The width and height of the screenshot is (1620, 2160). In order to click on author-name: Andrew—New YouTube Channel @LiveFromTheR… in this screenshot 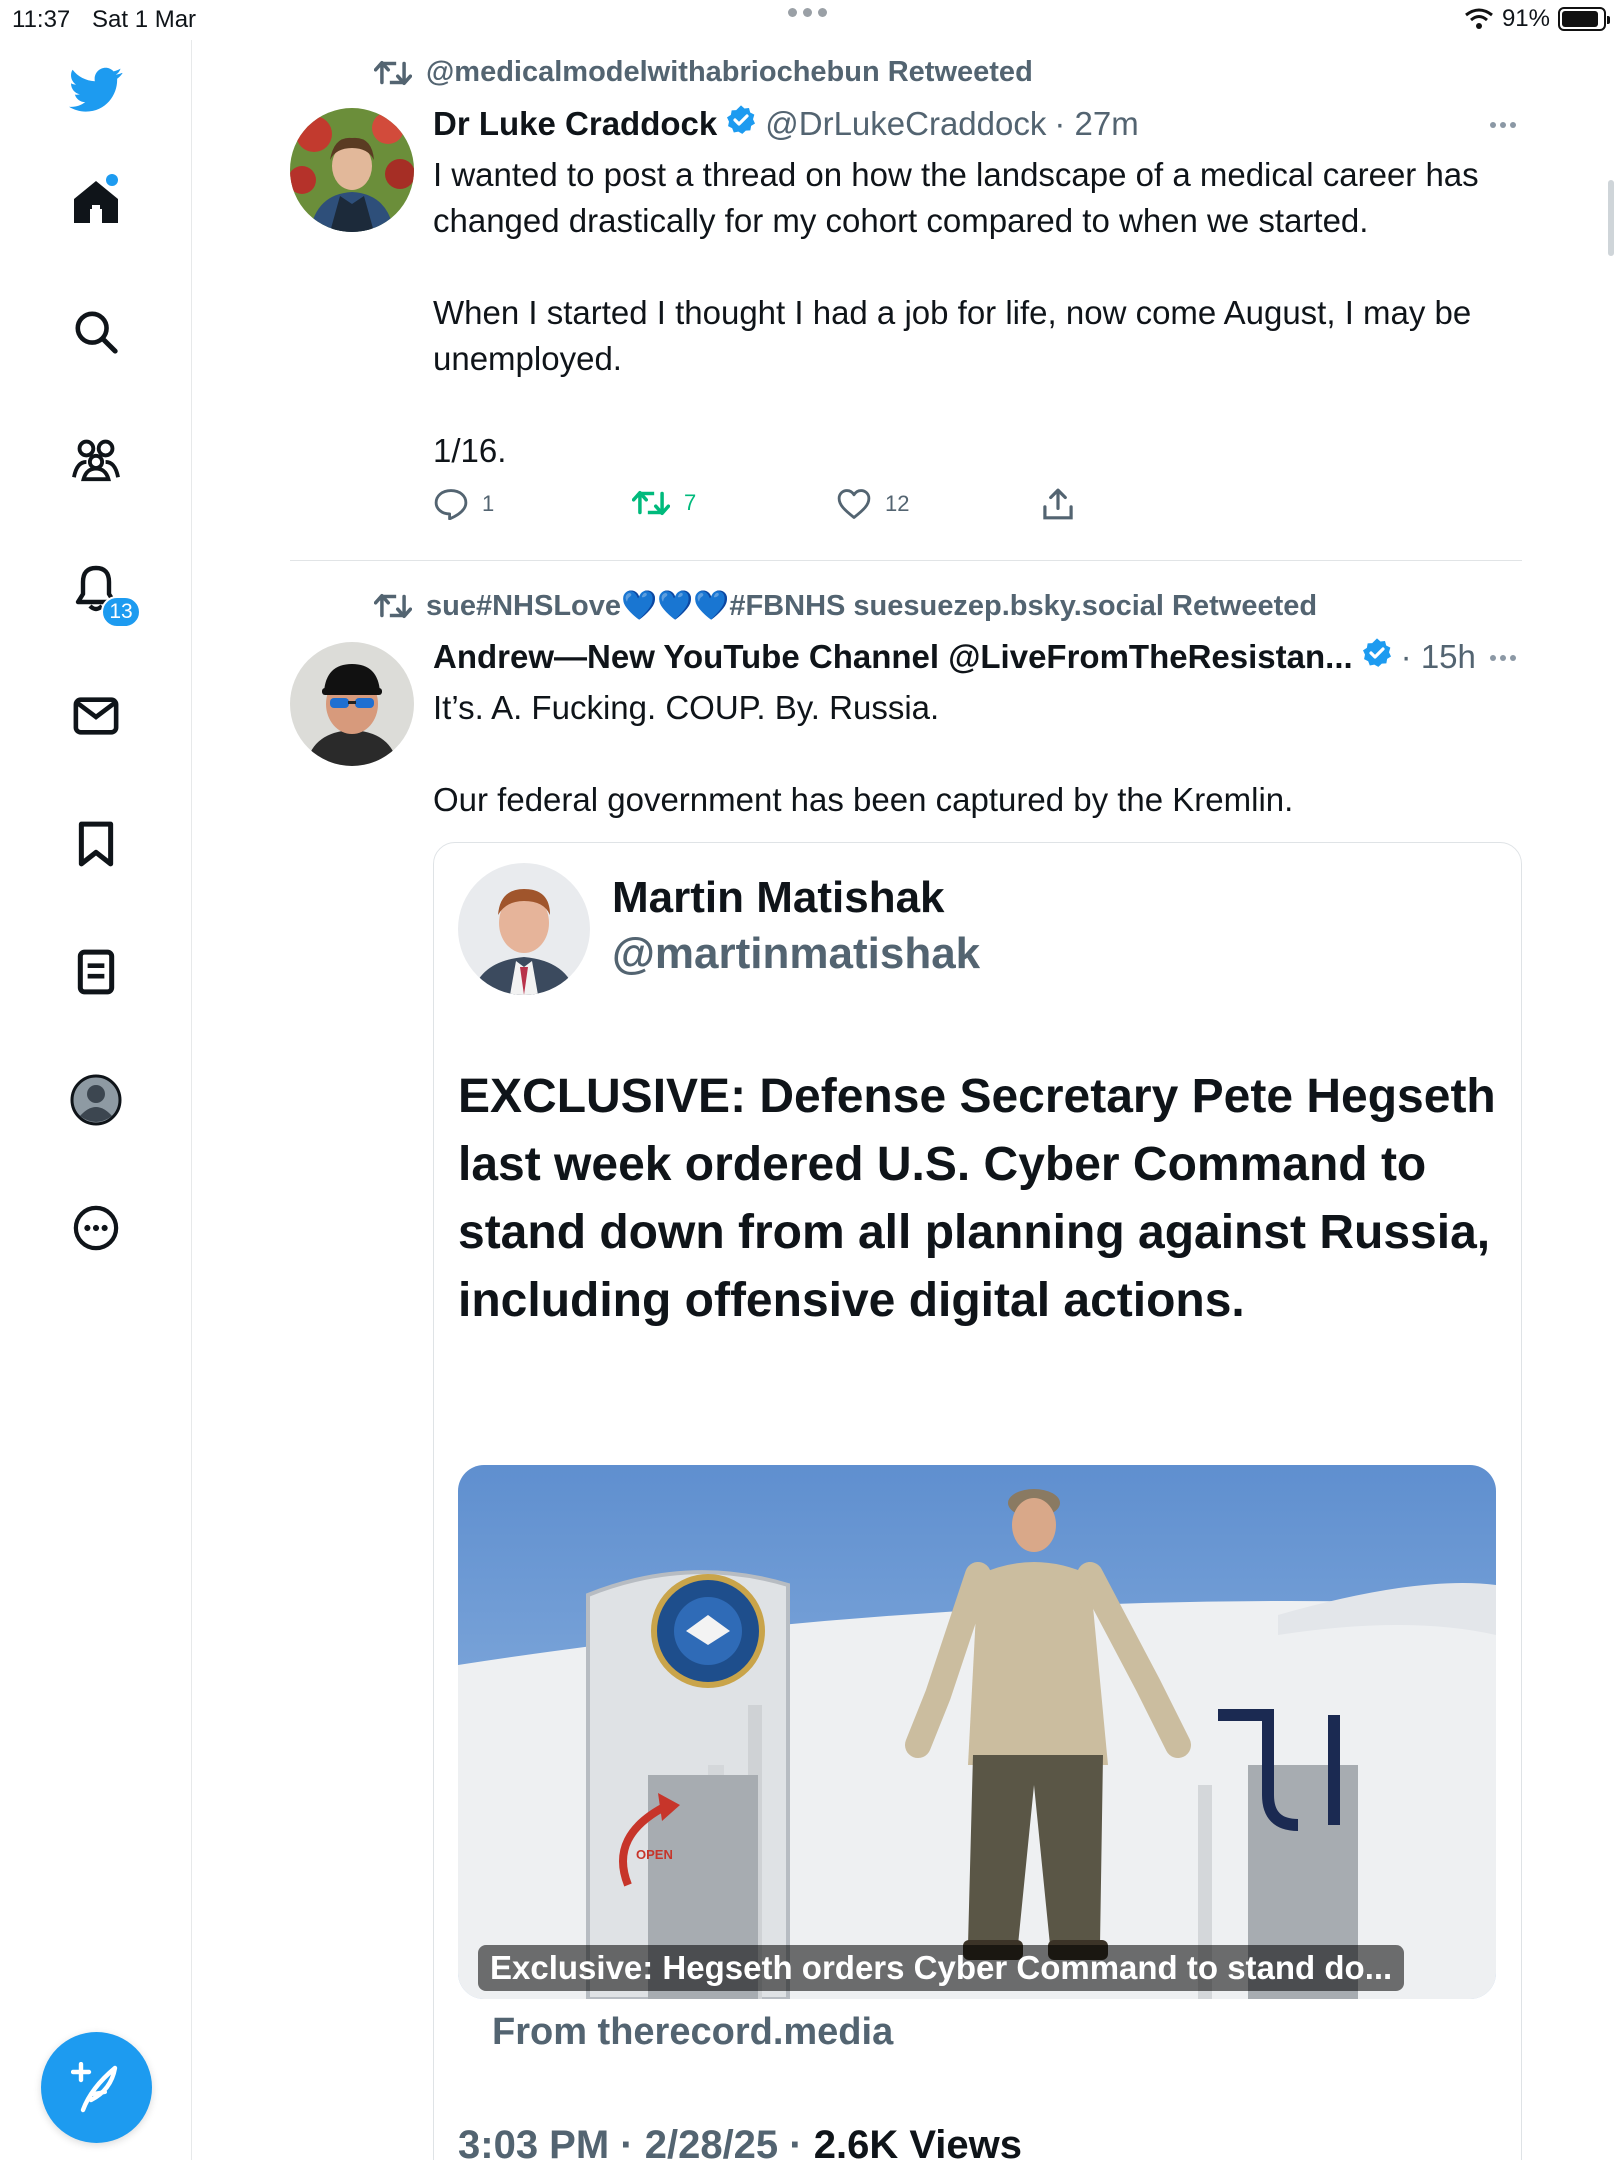, I will do `click(893, 657)`.